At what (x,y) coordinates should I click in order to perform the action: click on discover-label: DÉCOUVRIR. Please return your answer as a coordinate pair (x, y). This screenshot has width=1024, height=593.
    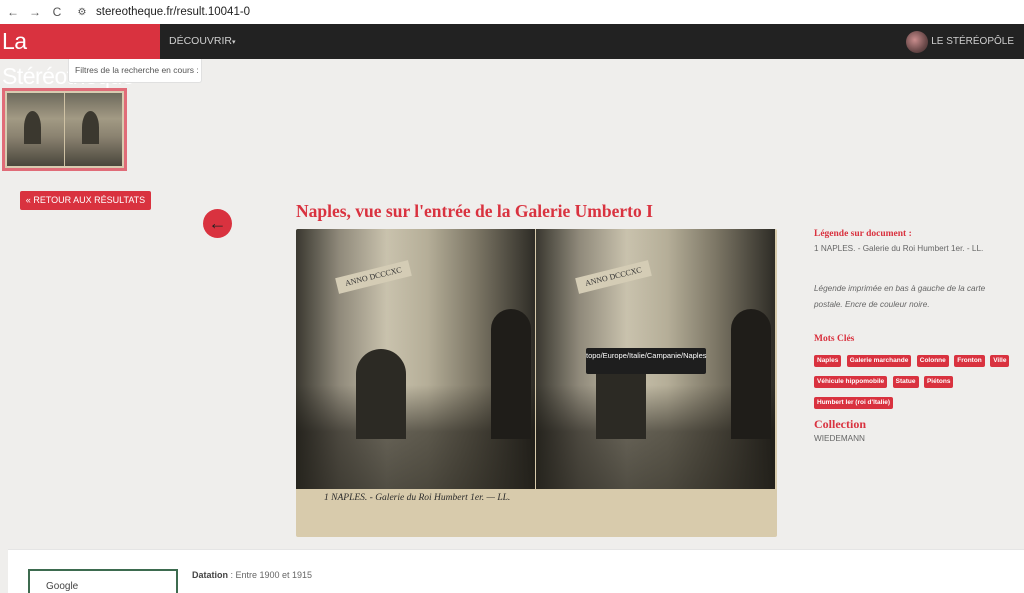
    Looking at the image, I should click on (201, 41).